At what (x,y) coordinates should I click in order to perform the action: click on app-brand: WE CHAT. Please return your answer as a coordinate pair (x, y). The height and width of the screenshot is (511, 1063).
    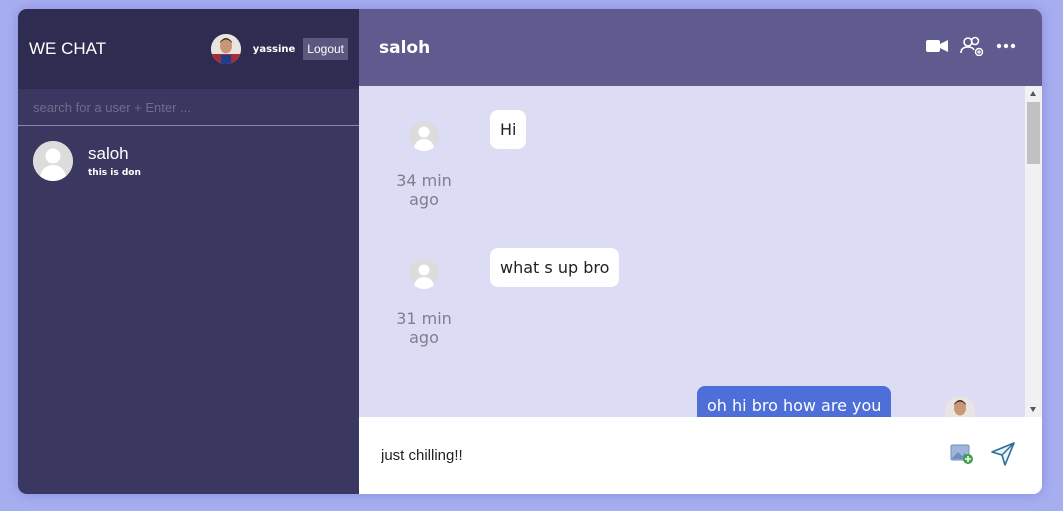
    Looking at the image, I should click on (68, 48).